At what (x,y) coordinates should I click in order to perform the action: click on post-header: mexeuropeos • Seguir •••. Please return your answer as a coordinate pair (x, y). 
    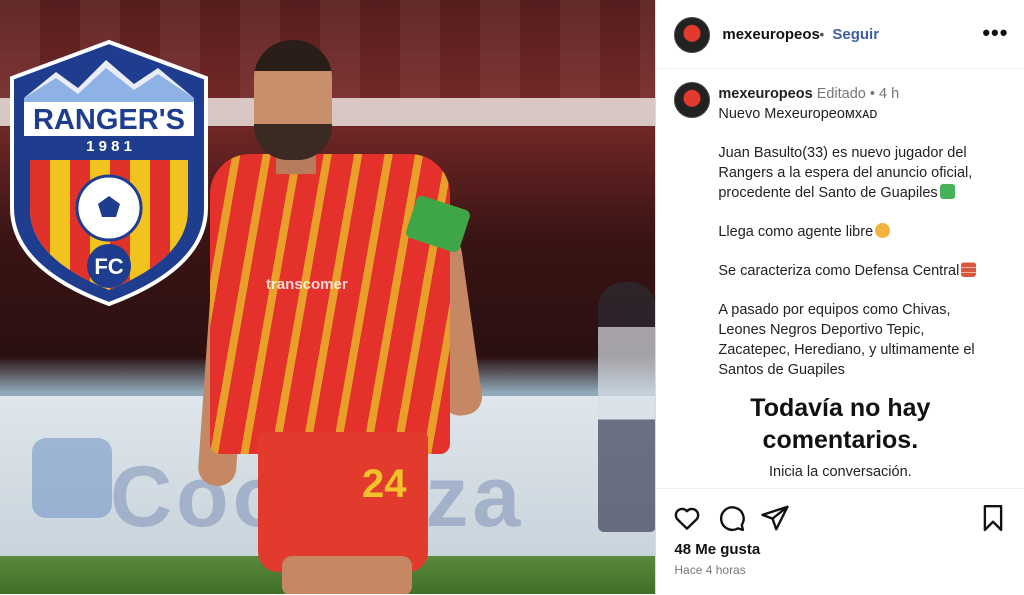
    Looking at the image, I should click on (840, 34).